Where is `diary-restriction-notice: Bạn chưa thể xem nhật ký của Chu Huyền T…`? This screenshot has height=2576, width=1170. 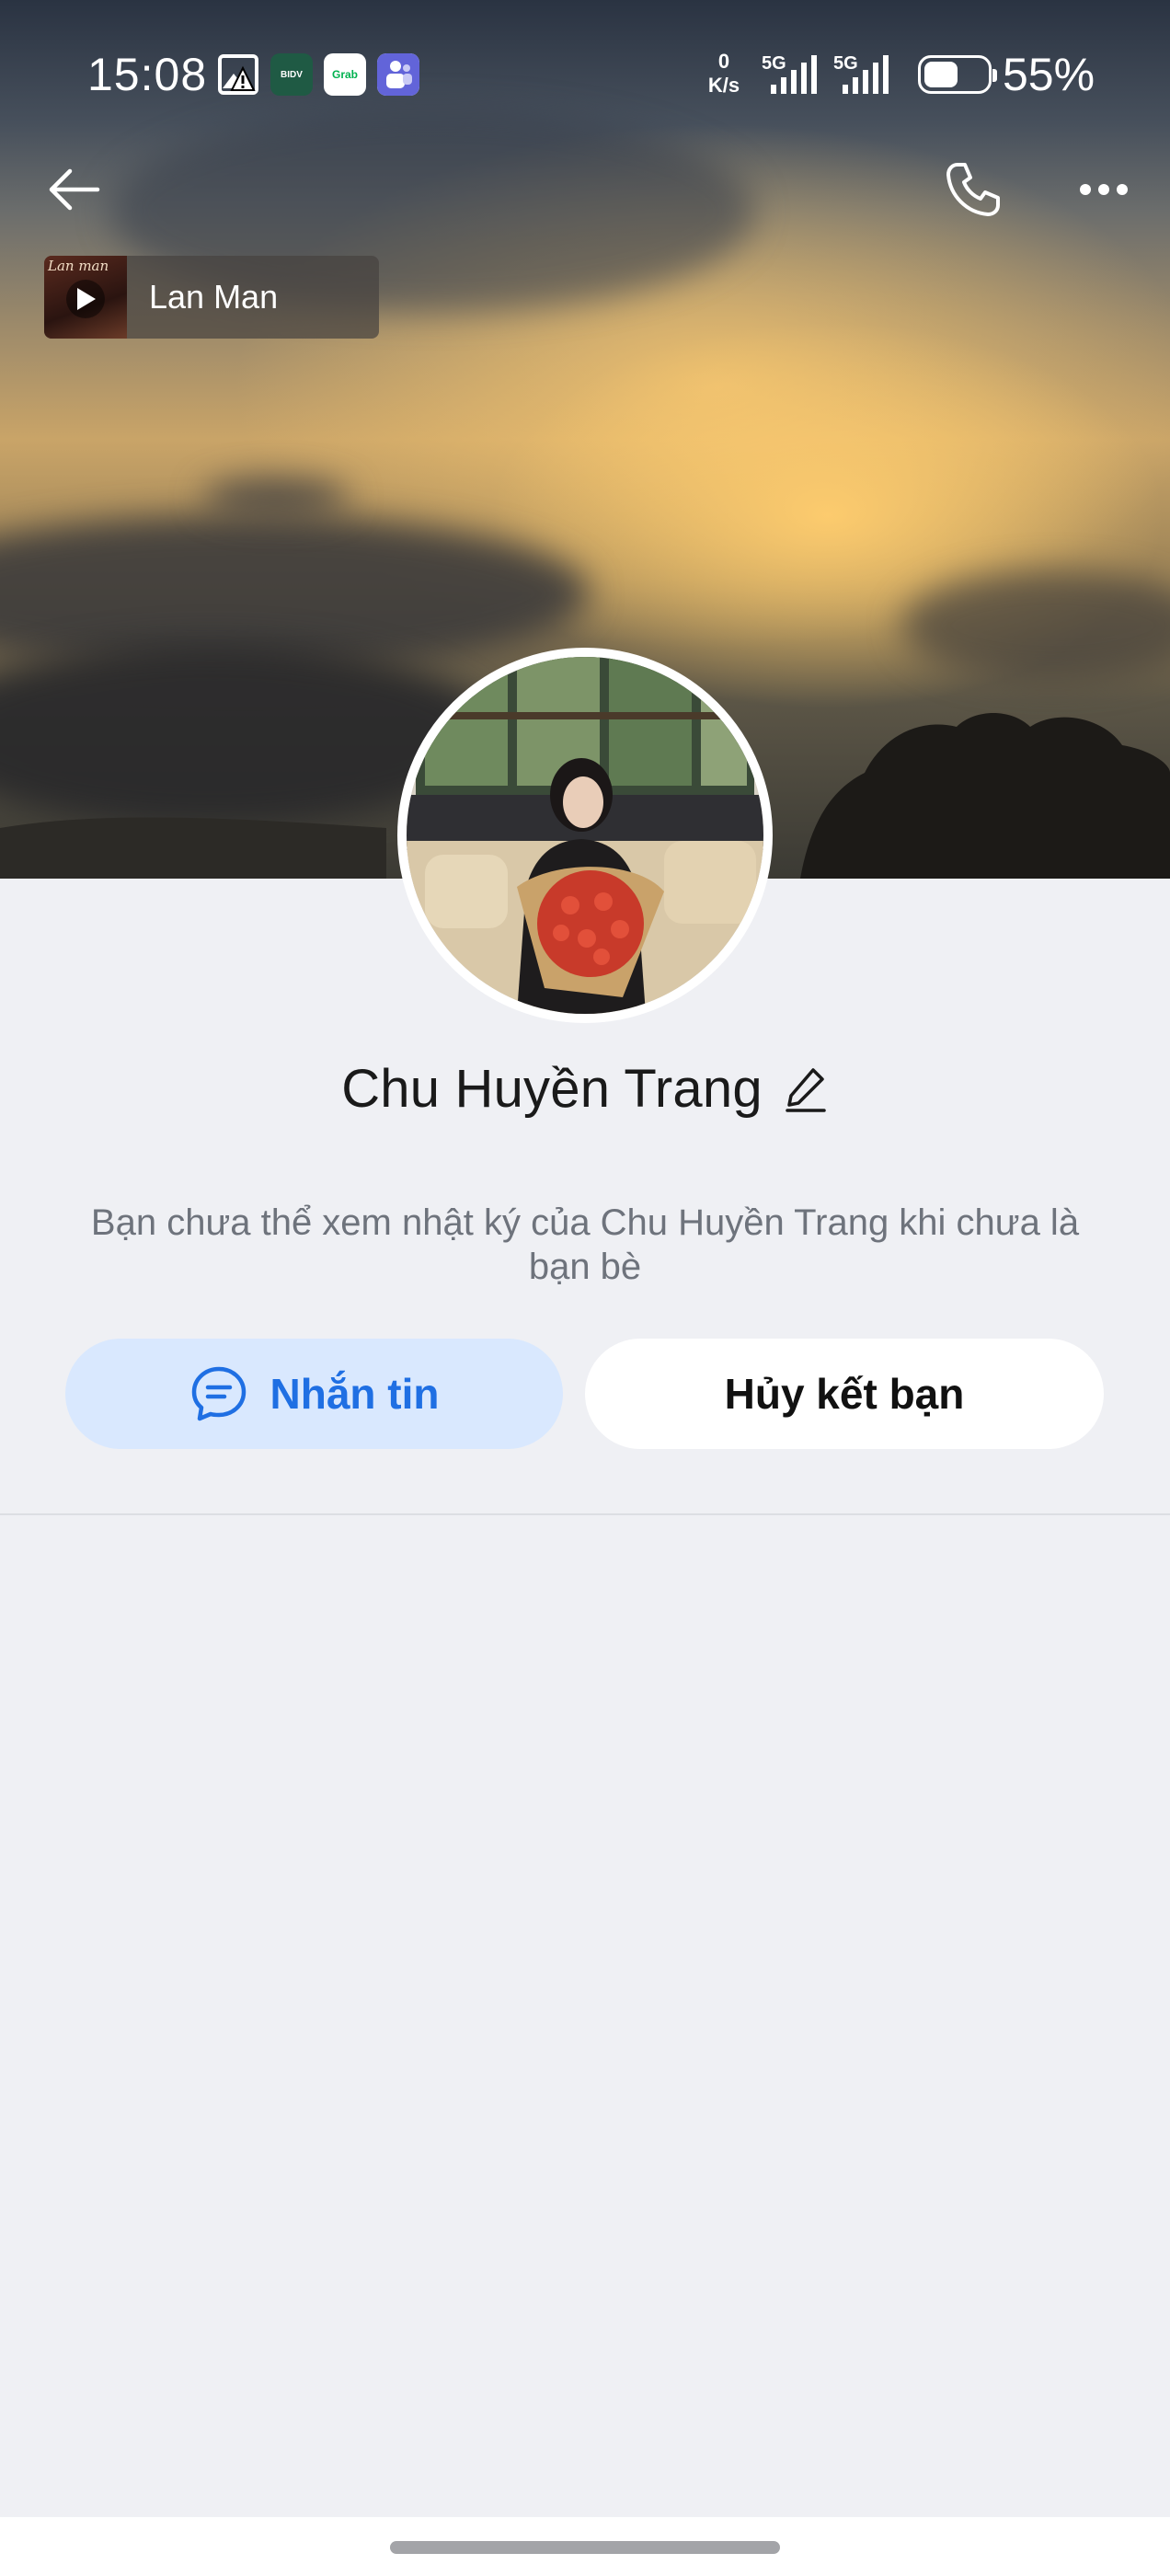 diary-restriction-notice: Bạn chưa thể xem nhật ký của Chu Huyền T… is located at coordinates (585, 1244).